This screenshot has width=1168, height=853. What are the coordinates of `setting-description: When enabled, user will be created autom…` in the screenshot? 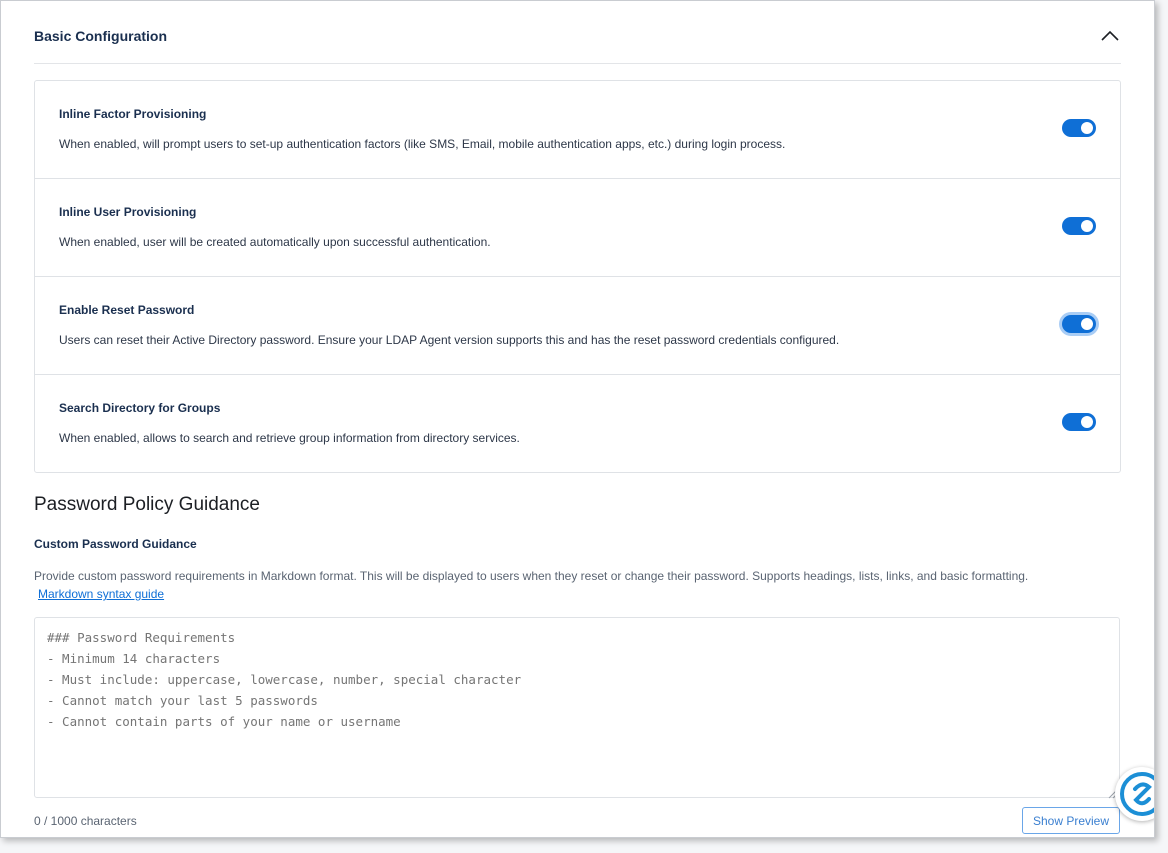 It's located at (275, 242).